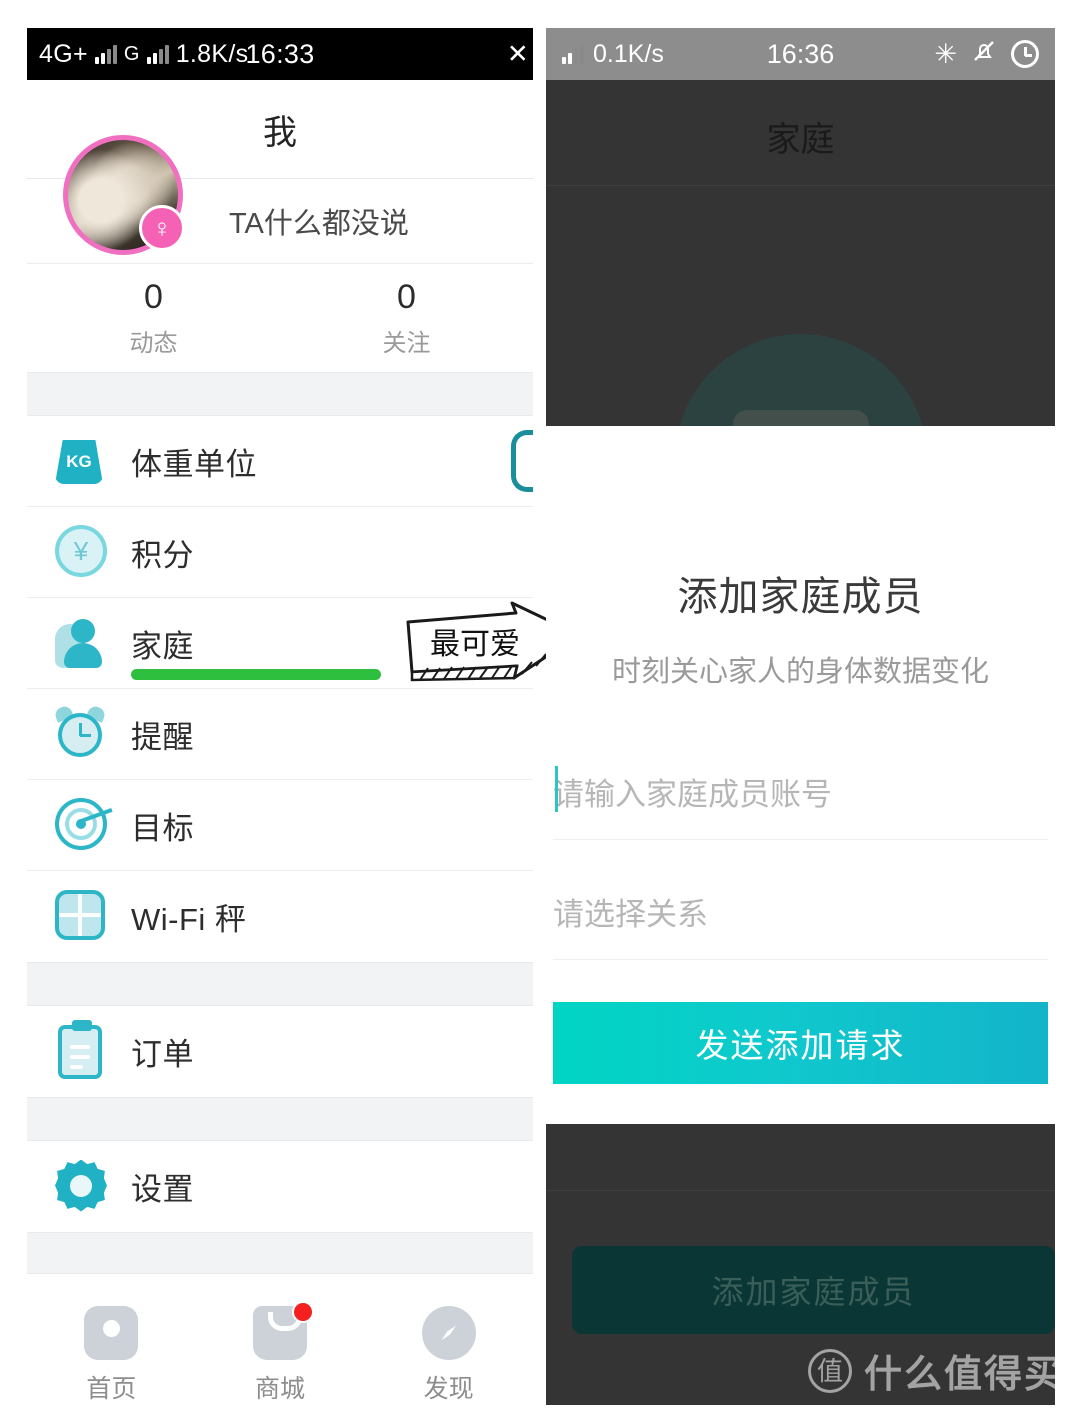  Describe the element at coordinates (157, 54) in the screenshot. I see `signal-bars-secondary-icon` at that location.